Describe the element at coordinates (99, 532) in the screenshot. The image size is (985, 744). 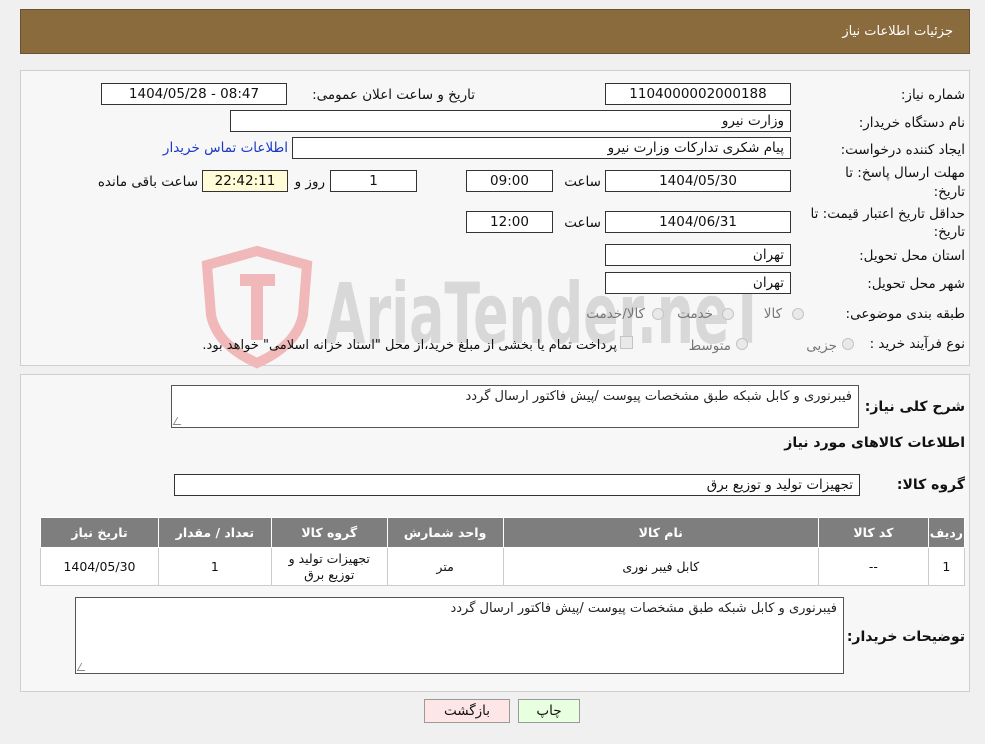
I see `col-date: تاریخ نیاز` at that location.